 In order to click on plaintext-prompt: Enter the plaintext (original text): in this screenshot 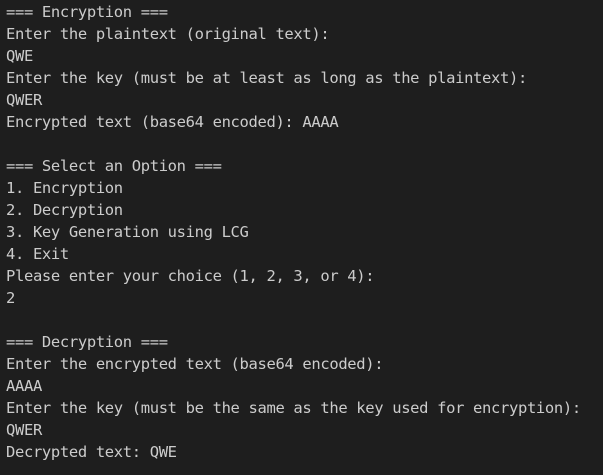, I will do `click(168, 34)`.